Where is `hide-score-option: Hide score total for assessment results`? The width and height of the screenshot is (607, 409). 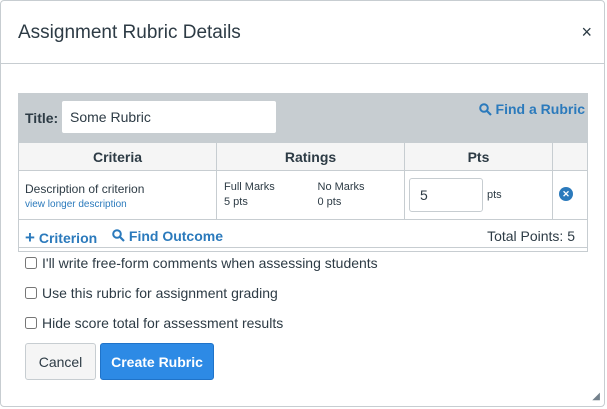
hide-score-option: Hide score total for assessment results is located at coordinates (154, 323).